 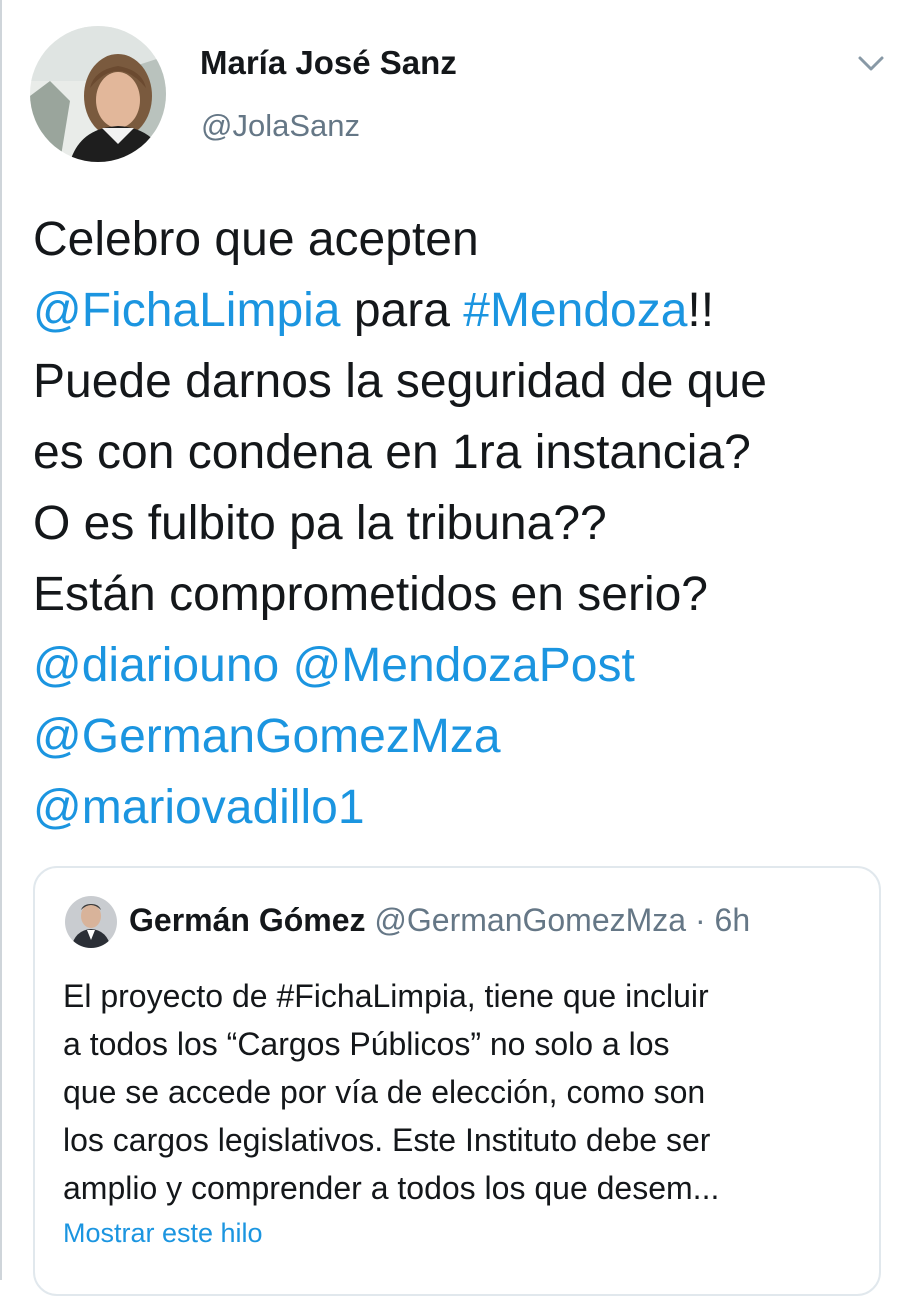 What do you see at coordinates (280, 126) in the screenshot?
I see `author-handle: @JolaSanz` at bounding box center [280, 126].